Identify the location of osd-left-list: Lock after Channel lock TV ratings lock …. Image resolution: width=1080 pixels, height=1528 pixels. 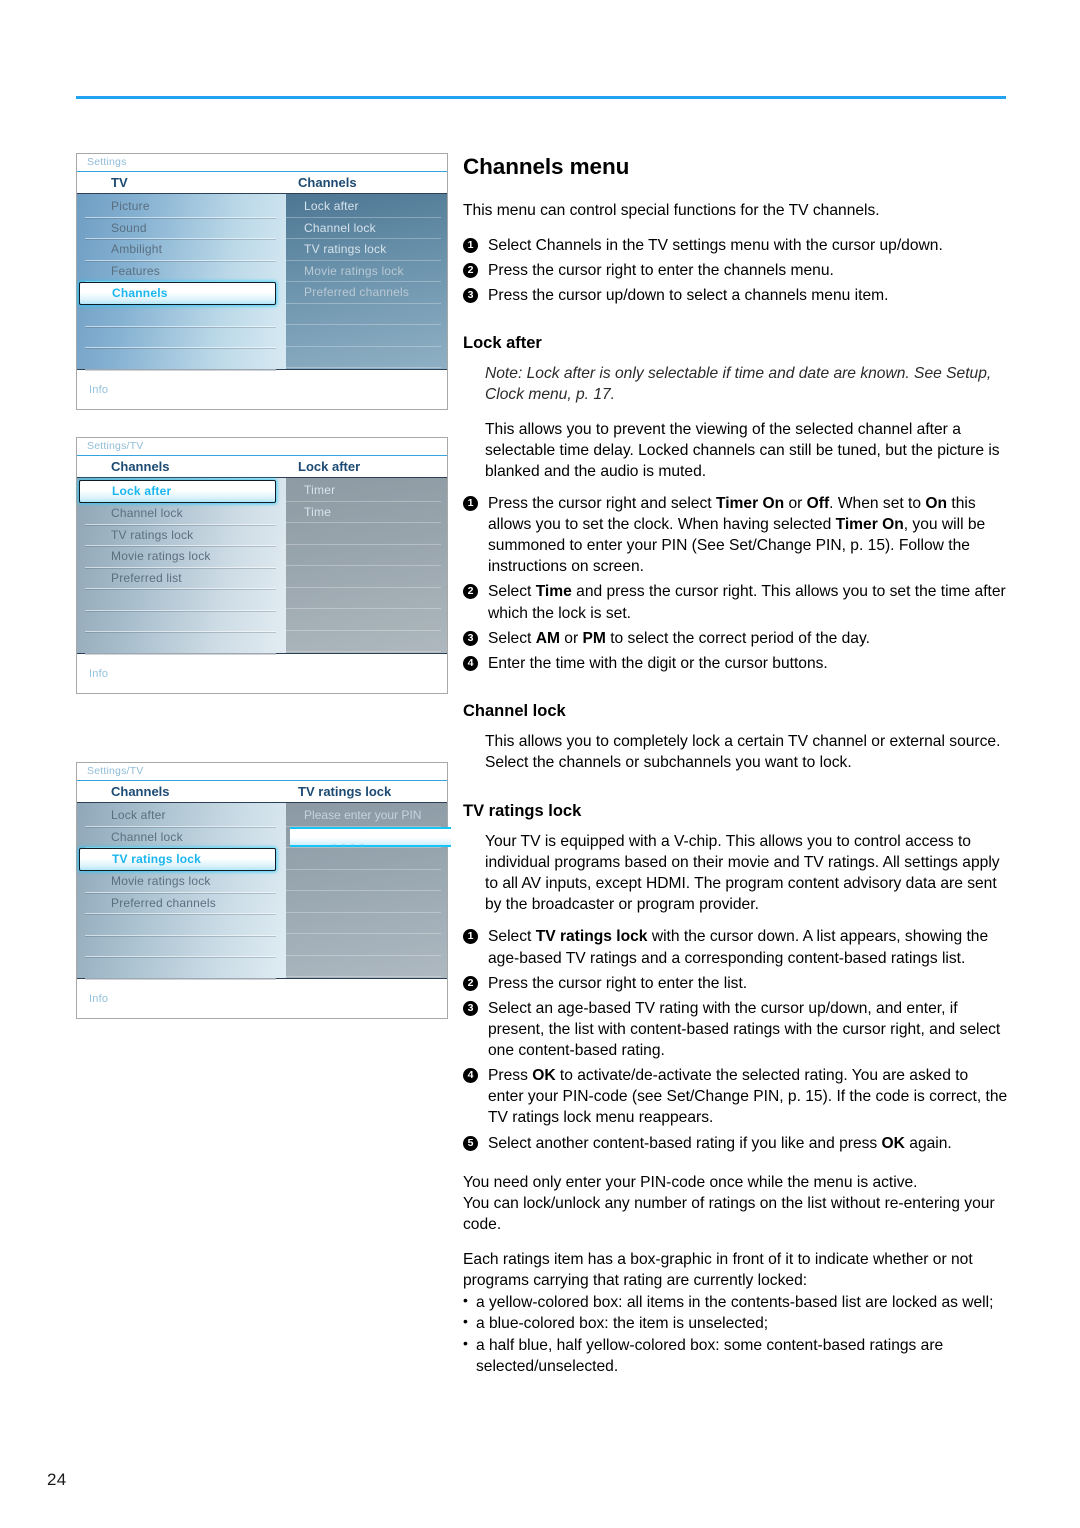
(182, 566).